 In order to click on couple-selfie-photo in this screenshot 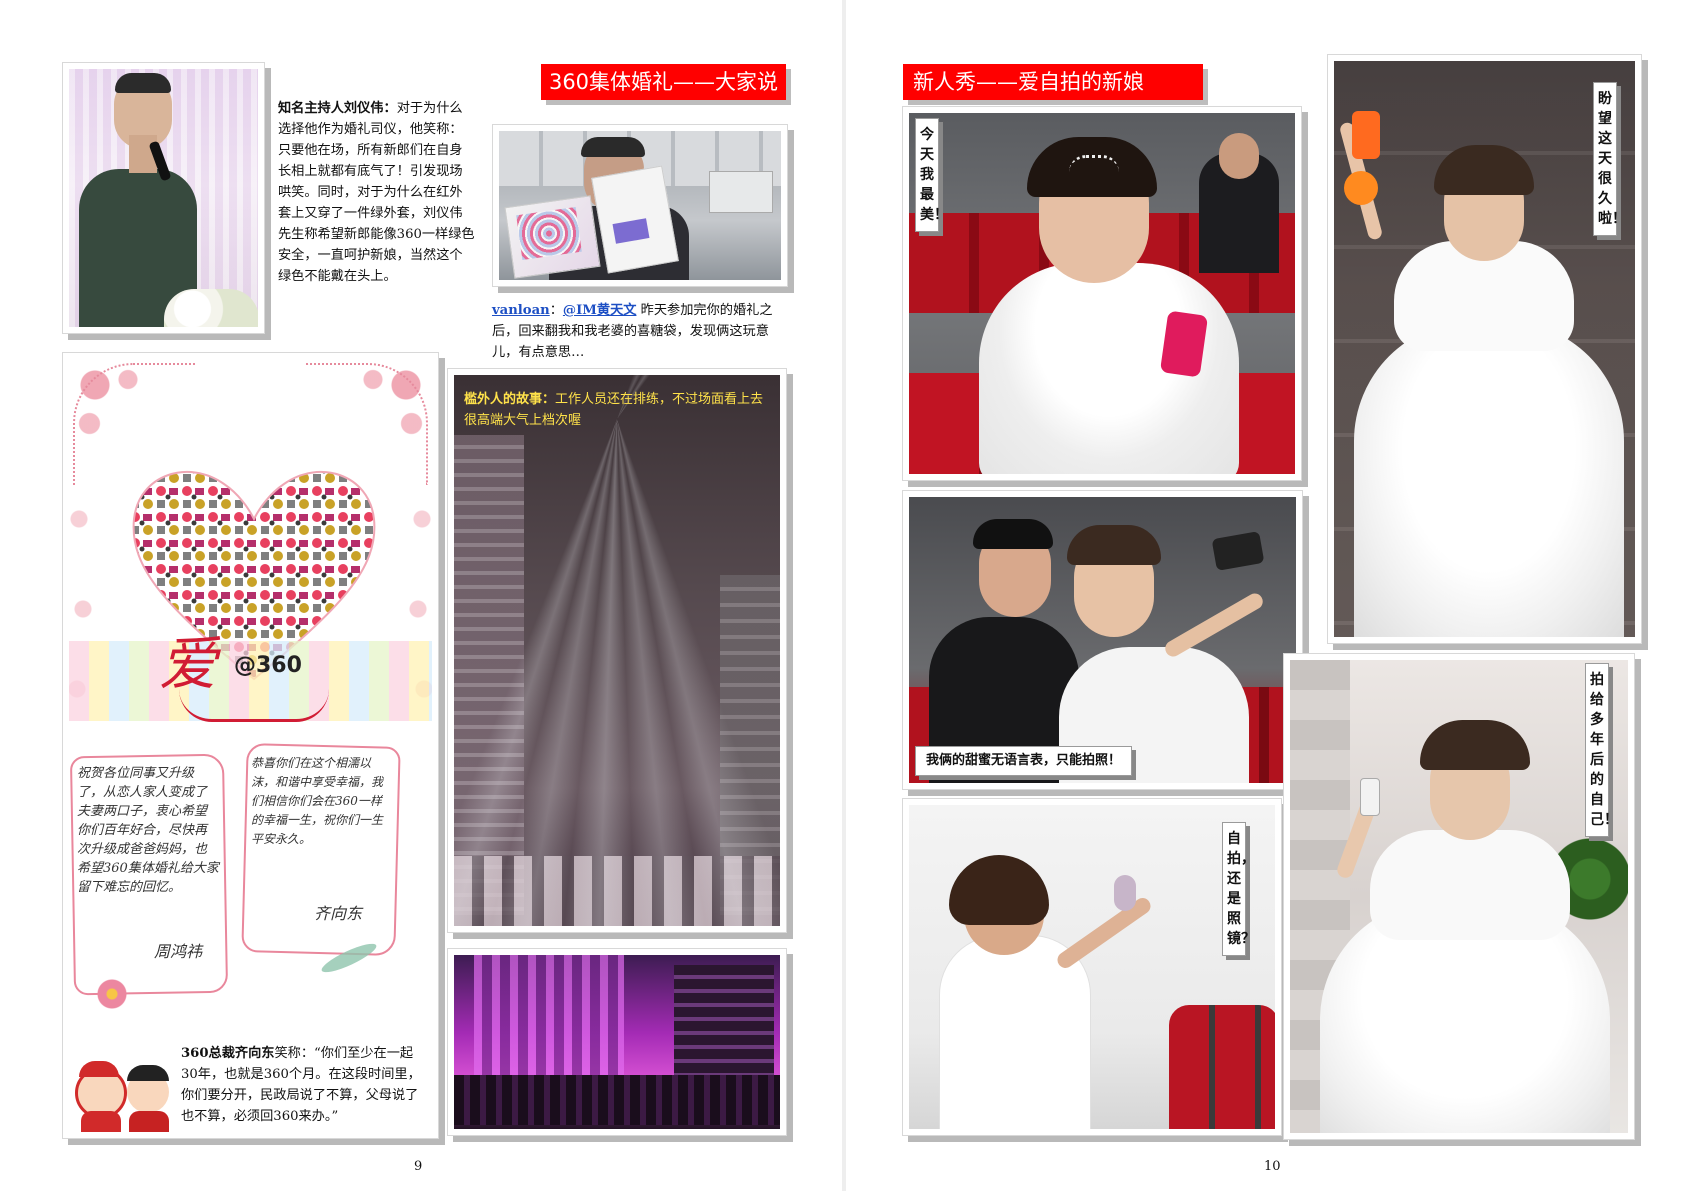, I will do `click(1102, 640)`.